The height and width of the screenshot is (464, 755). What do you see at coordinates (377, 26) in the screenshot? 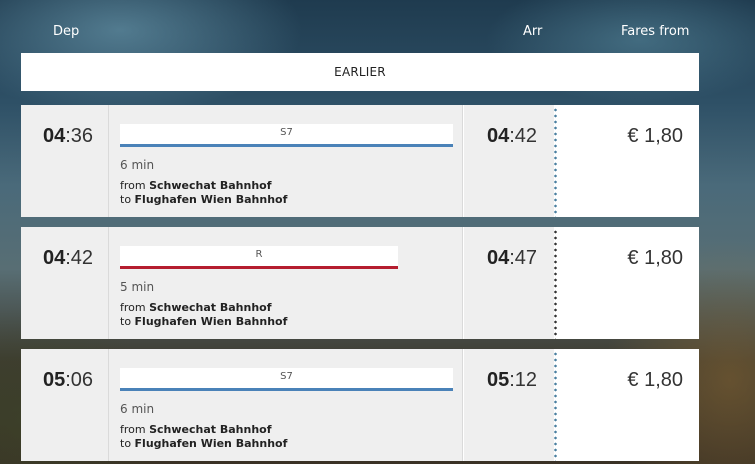
I see `column-header: Dep Arr Fares from` at bounding box center [377, 26].